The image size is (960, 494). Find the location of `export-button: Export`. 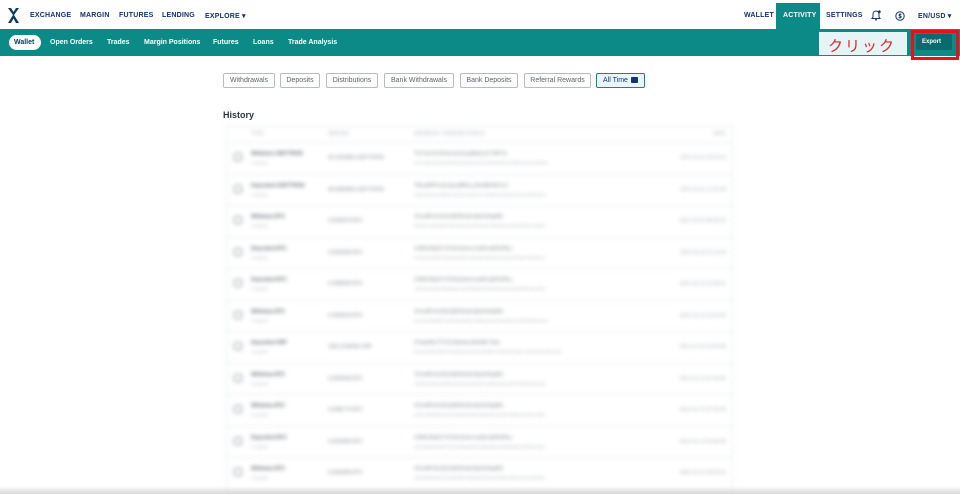

export-button: Export is located at coordinates (934, 42).